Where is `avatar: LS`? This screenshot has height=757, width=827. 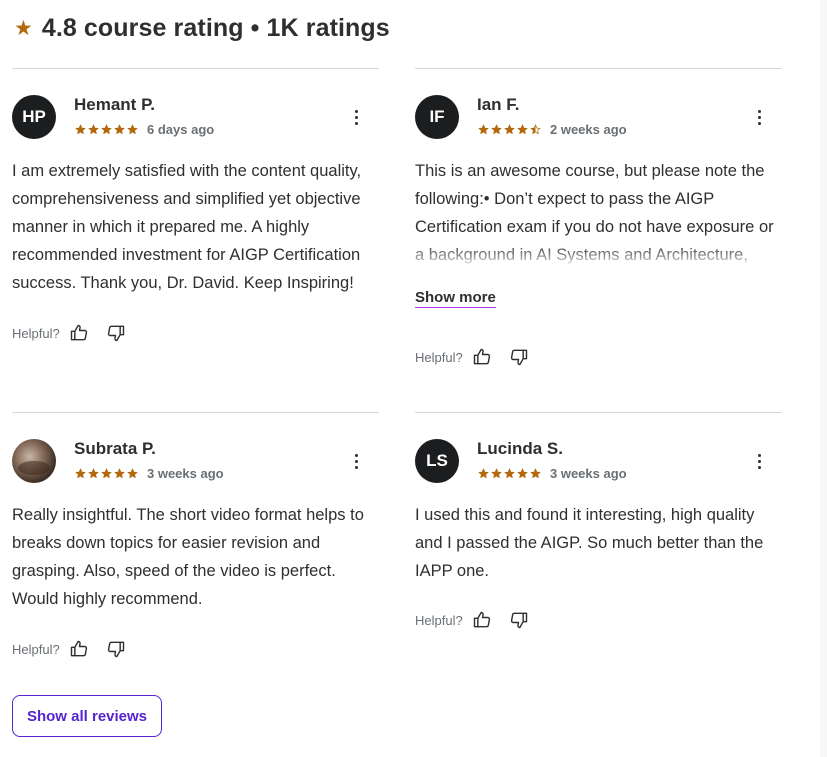
avatar: LS is located at coordinates (437, 461).